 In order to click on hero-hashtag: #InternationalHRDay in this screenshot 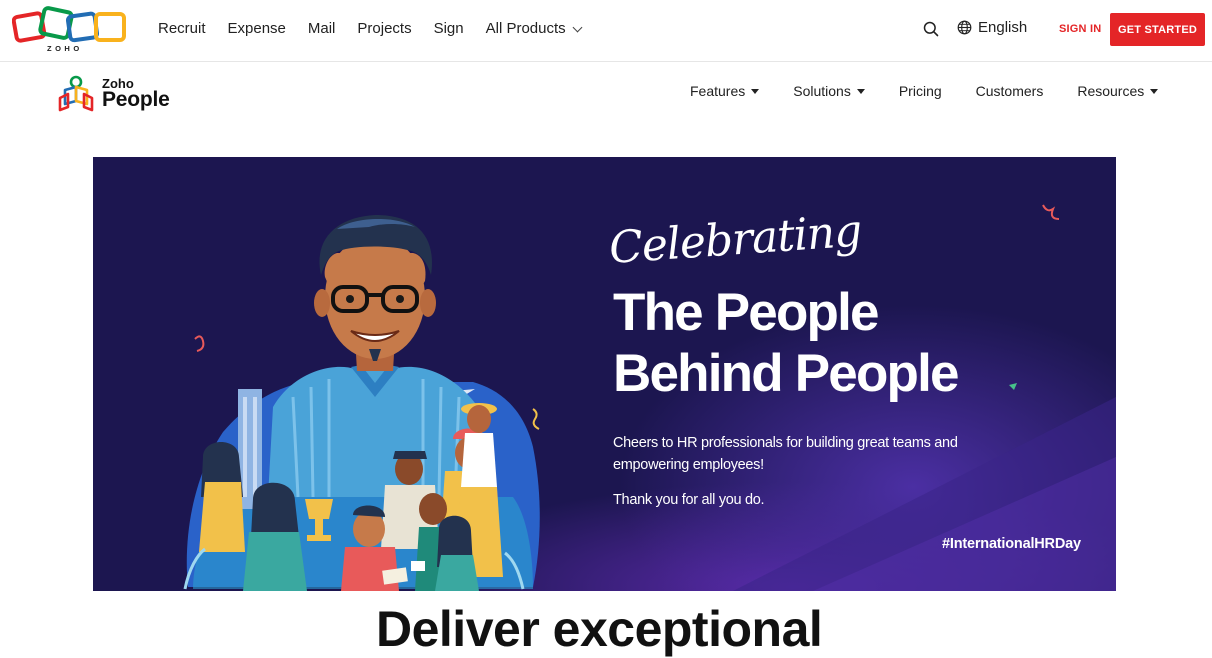, I will do `click(1011, 544)`.